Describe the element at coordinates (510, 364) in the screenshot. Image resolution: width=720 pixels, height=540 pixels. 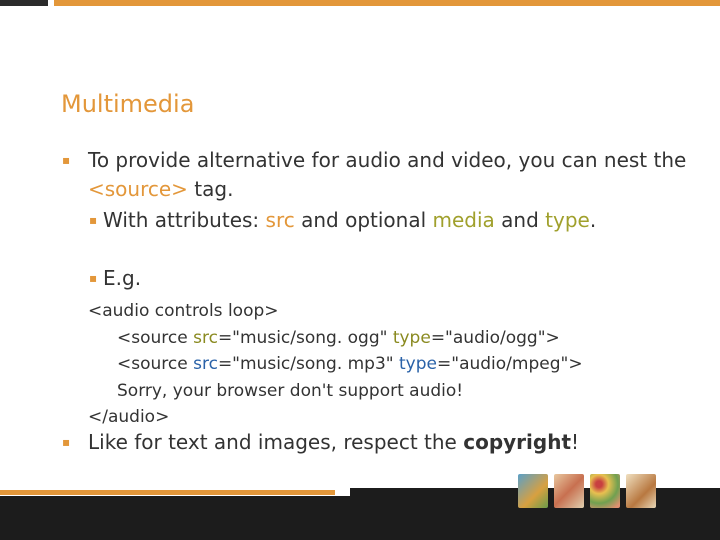
I see `code-token: ="audio/mpeg">` at that location.